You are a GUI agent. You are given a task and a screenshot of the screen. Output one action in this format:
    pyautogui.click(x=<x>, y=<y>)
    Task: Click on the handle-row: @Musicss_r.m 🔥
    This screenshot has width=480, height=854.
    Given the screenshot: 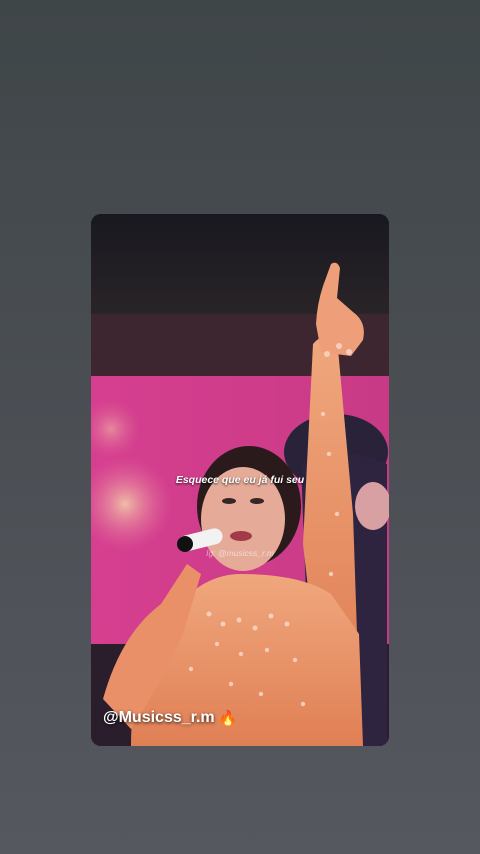 What is the action you would take?
    pyautogui.click(x=170, y=718)
    